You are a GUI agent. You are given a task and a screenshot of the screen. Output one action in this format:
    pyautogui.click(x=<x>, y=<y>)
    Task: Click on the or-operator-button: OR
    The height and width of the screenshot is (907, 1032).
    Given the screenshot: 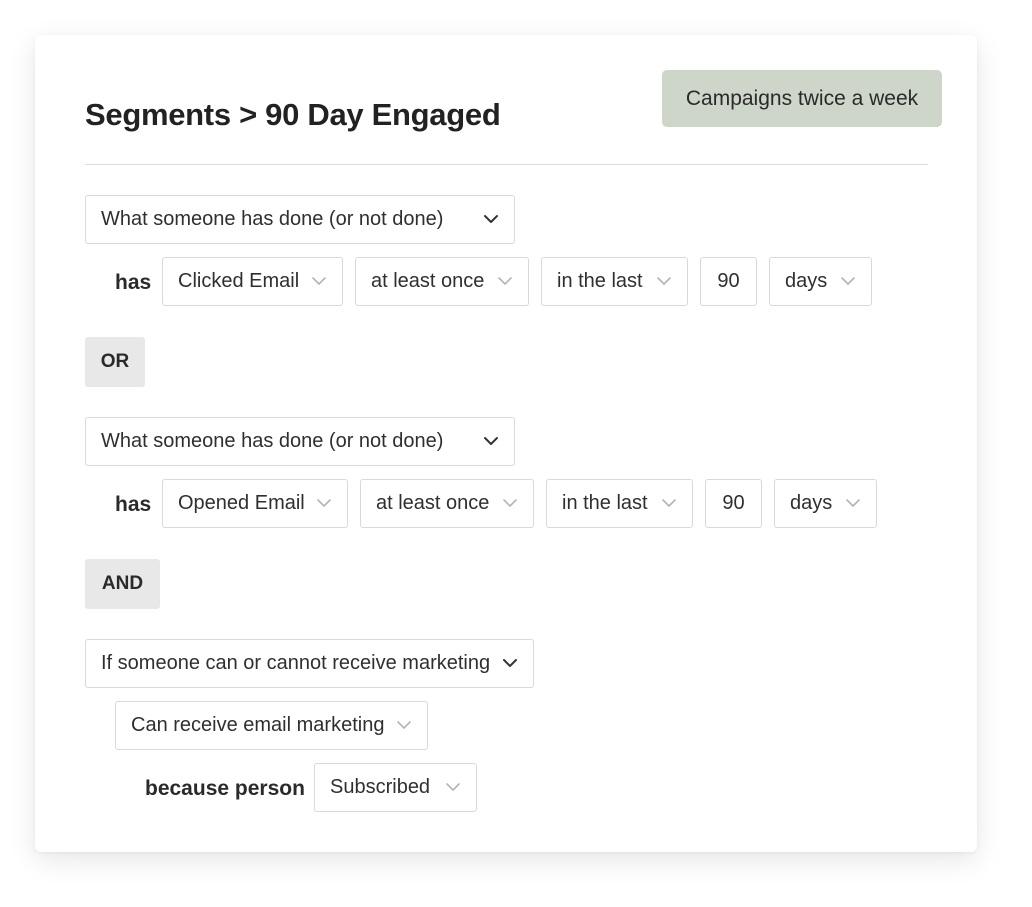 What is the action you would take?
    pyautogui.click(x=115, y=362)
    